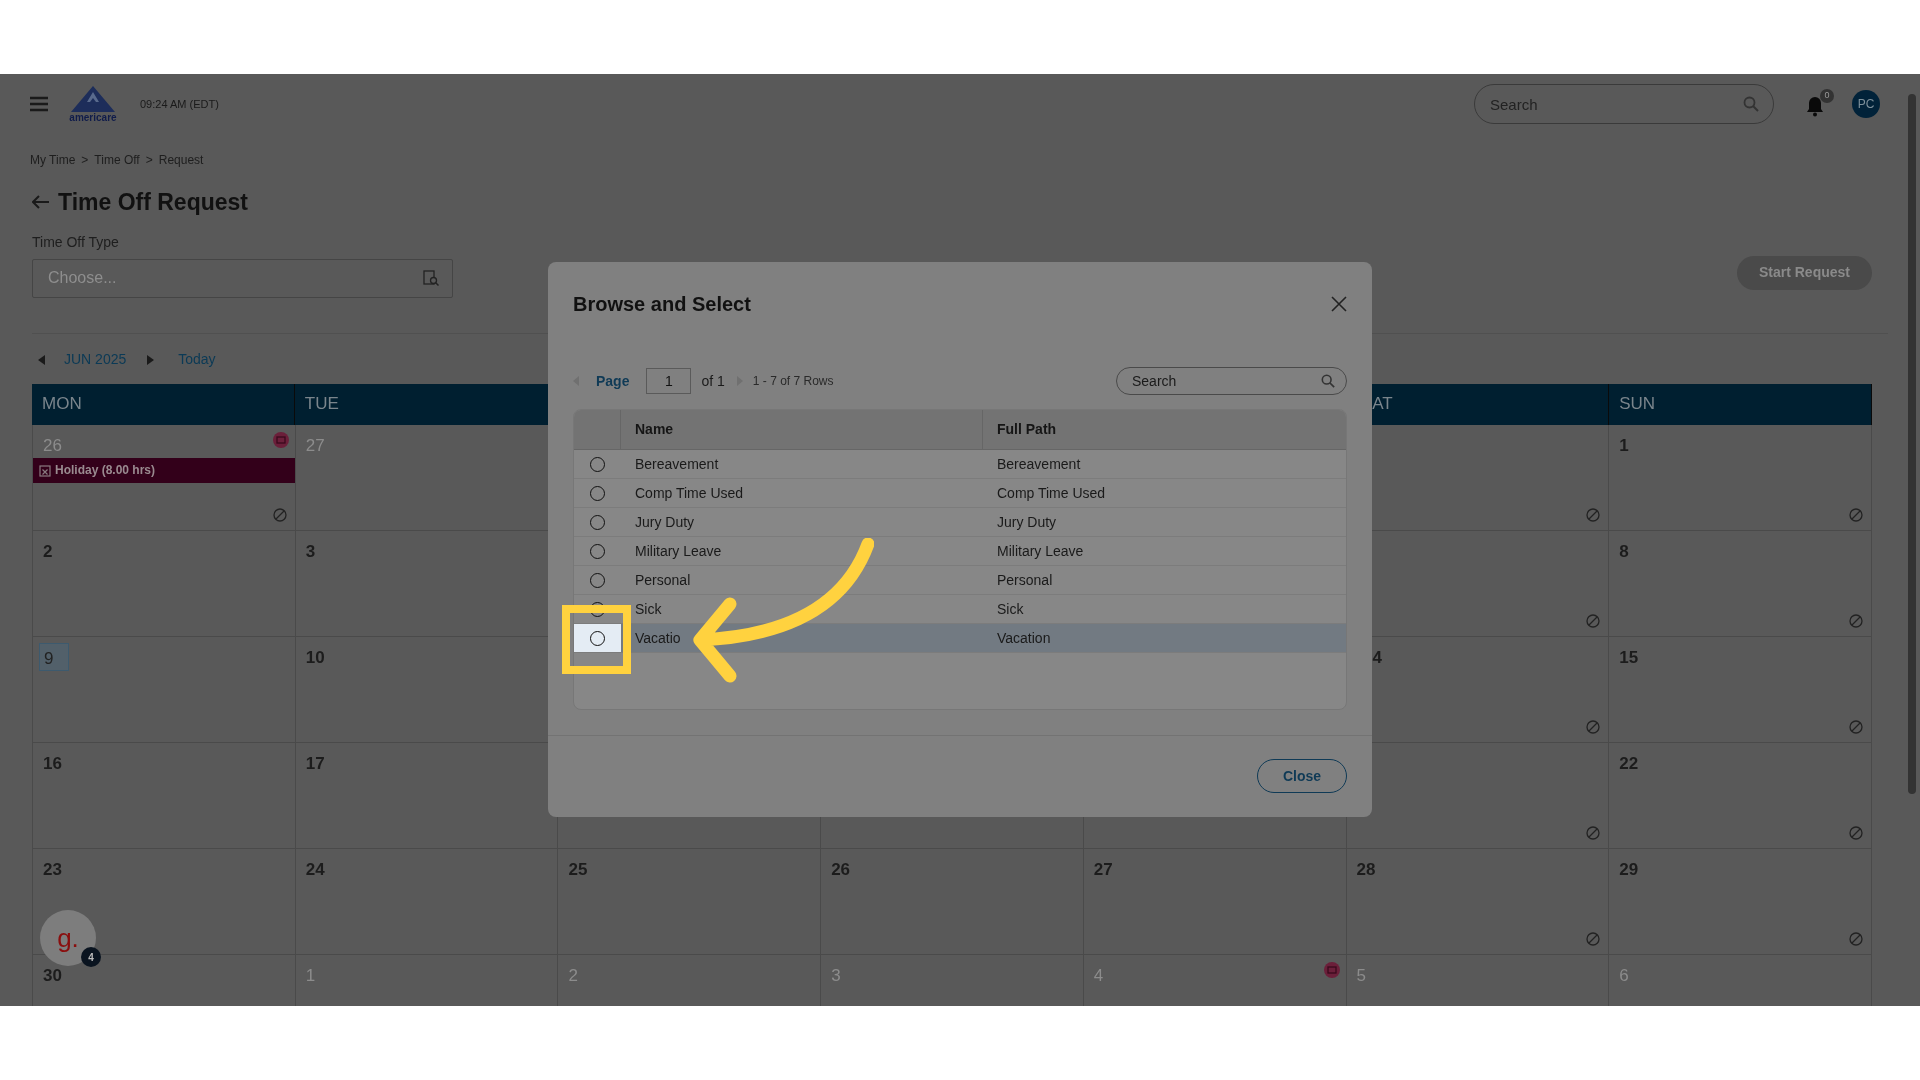  I want to click on column-header: Name, so click(654, 429).